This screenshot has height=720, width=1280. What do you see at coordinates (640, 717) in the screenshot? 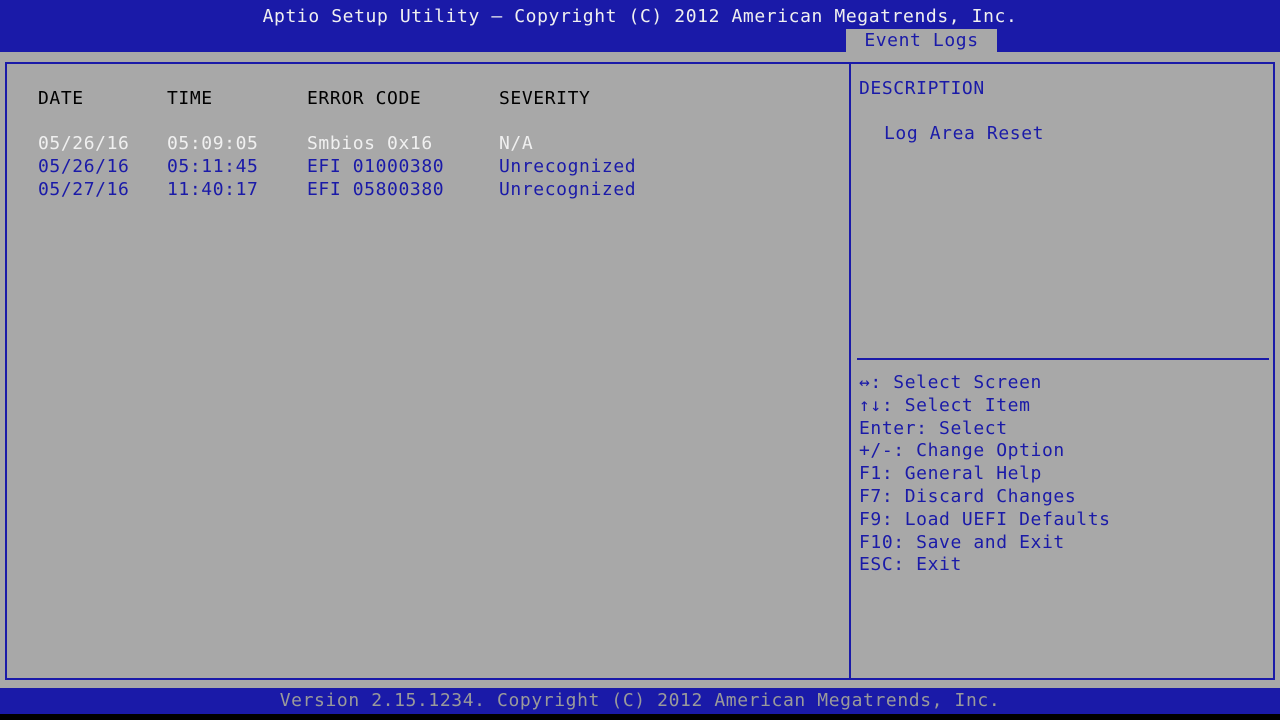
I see `screen-bottom-border` at bounding box center [640, 717].